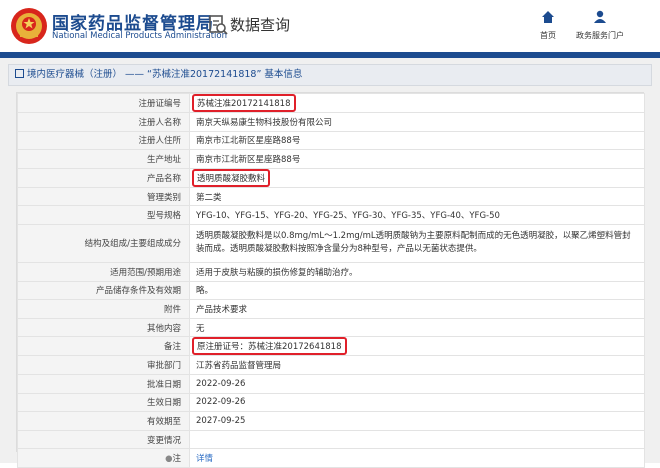  What do you see at coordinates (103, 383) in the screenshot?
I see `field-key: 批准日期` at bounding box center [103, 383].